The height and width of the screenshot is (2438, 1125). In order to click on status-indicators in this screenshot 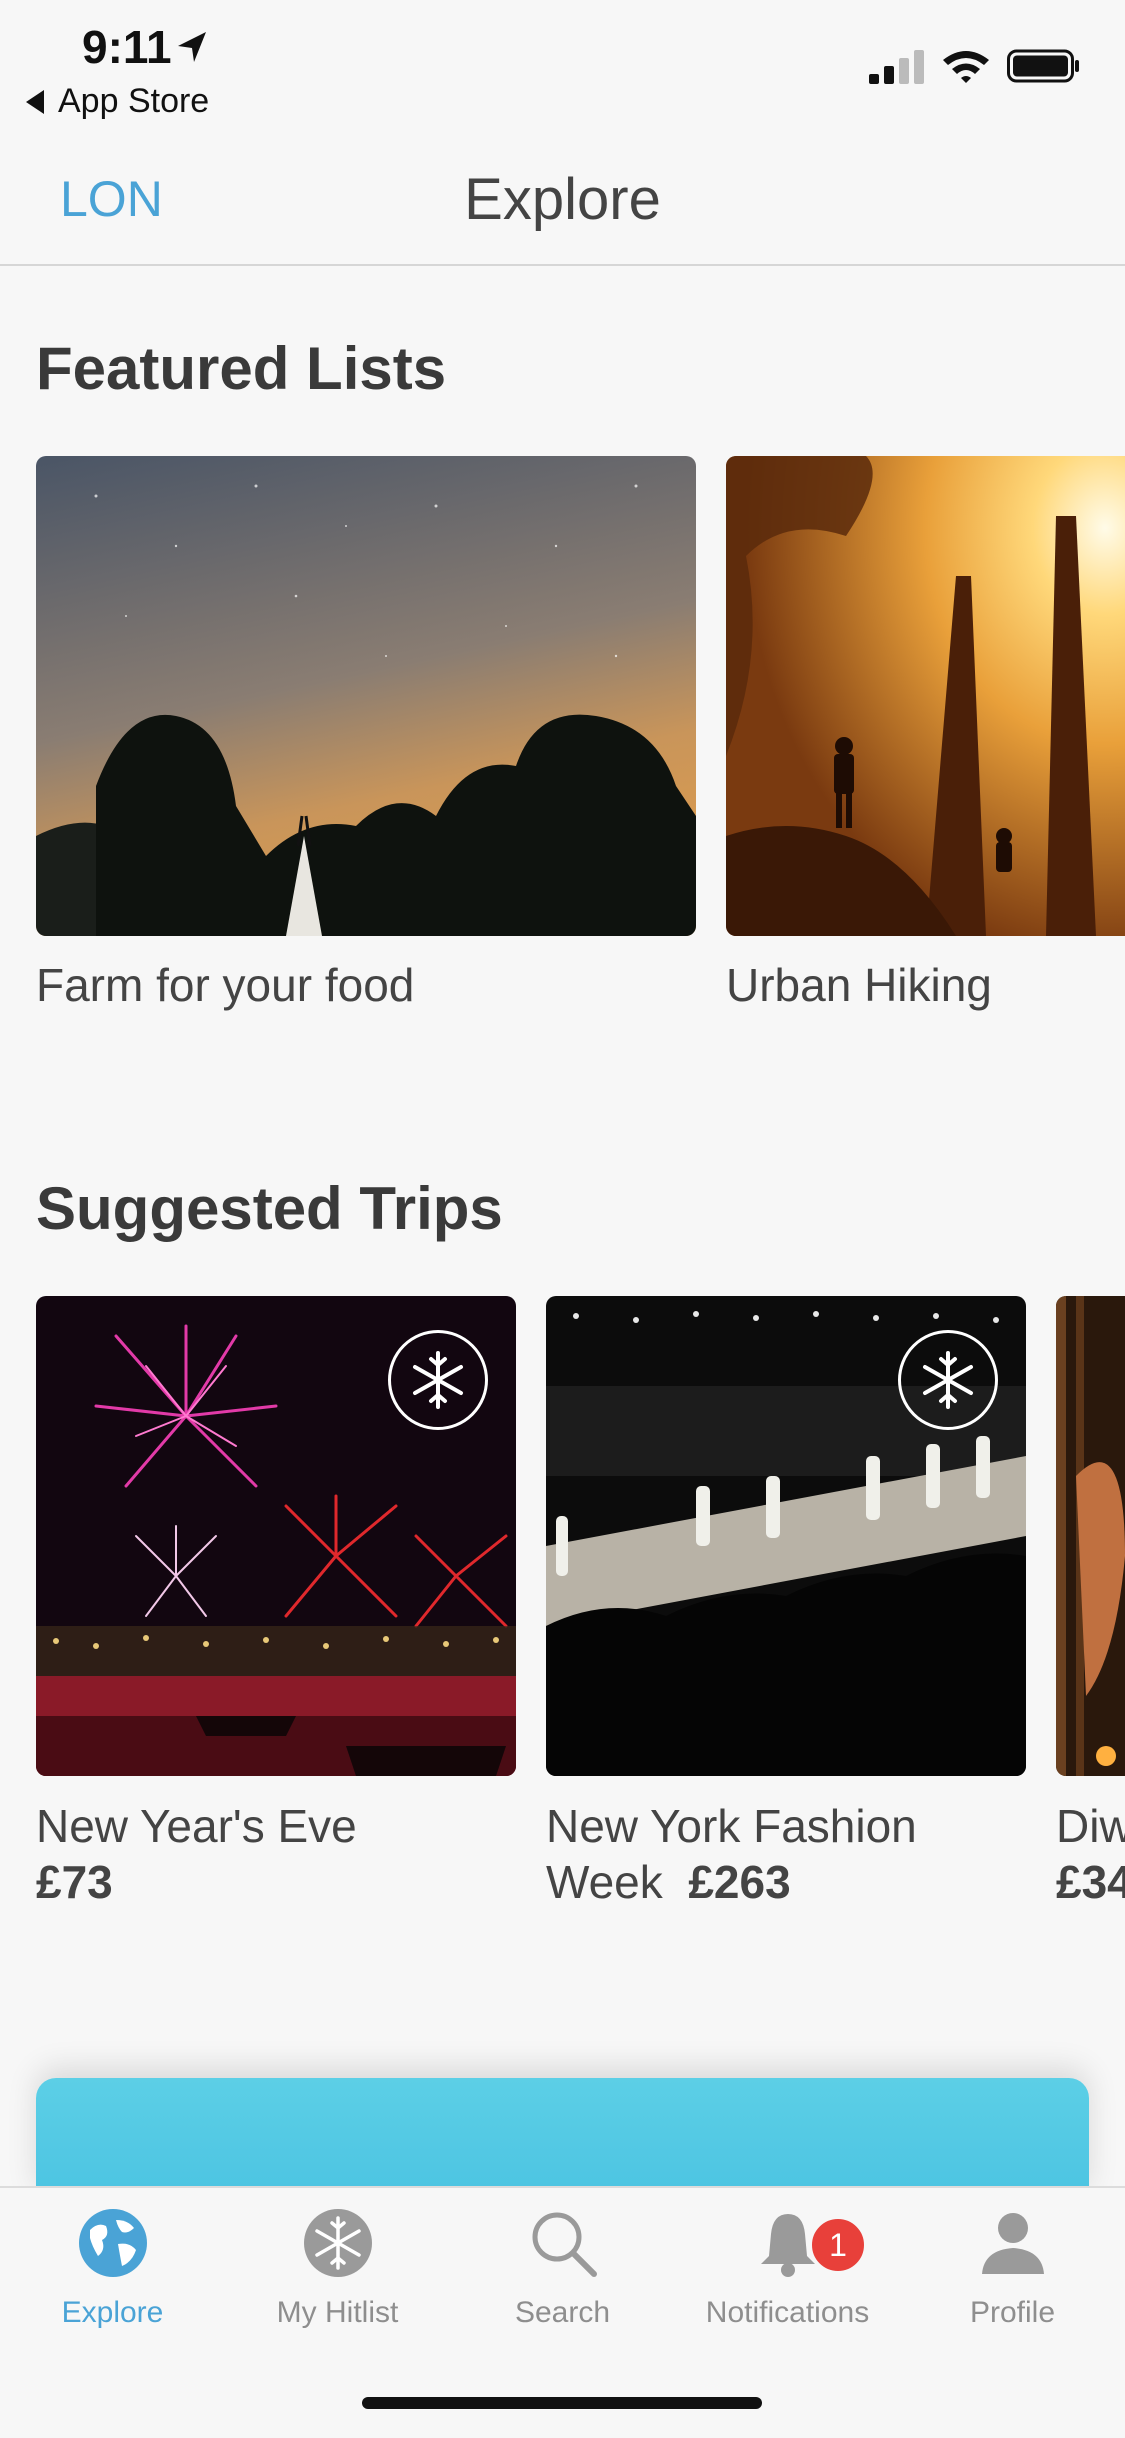, I will do `click(975, 66)`.